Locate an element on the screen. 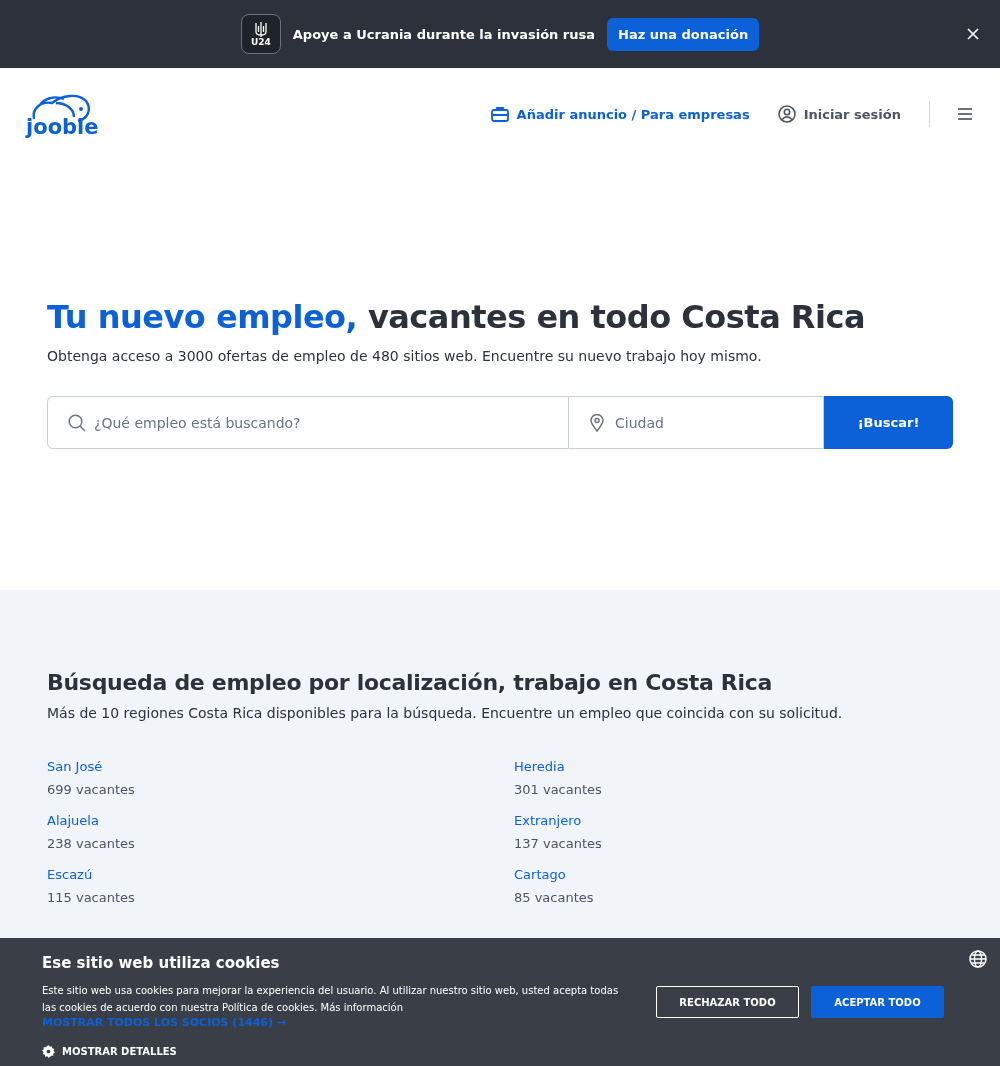 This screenshot has height=1066, width=1000. details-link: MOSTRAR DETALLES is located at coordinates (332, 1051).